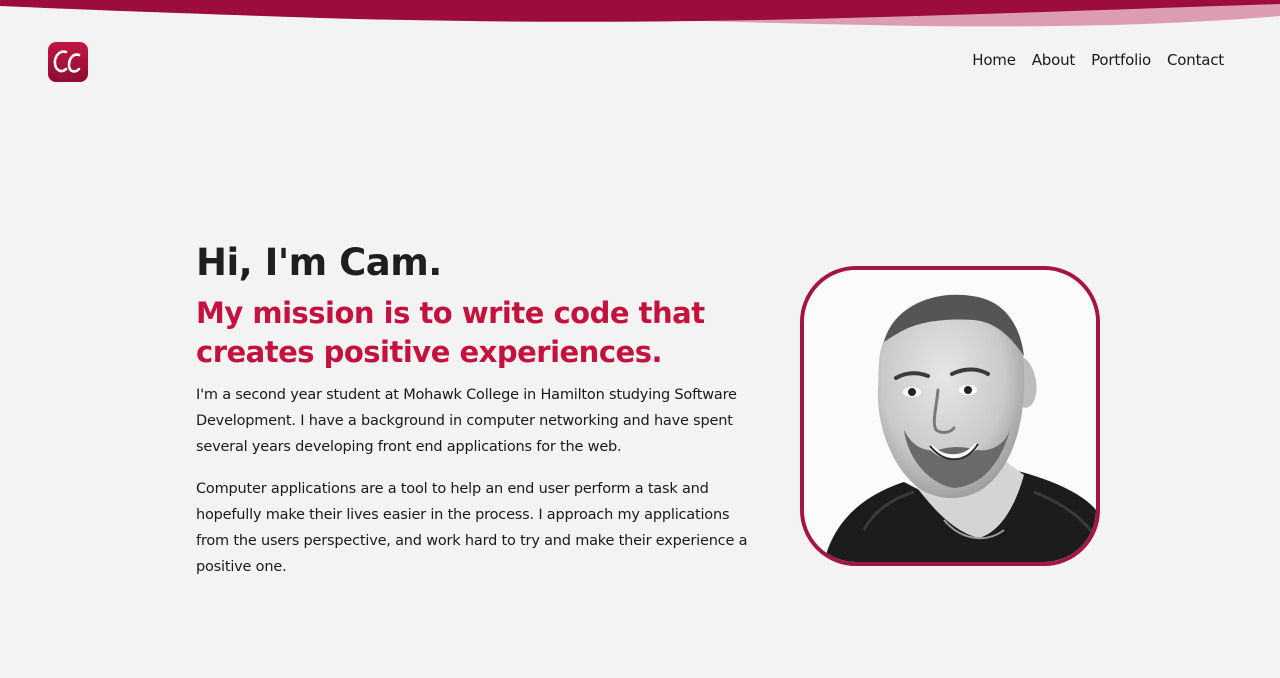 This screenshot has width=1280, height=678. I want to click on main-nav: Home About Portfolio Contact, so click(1098, 60).